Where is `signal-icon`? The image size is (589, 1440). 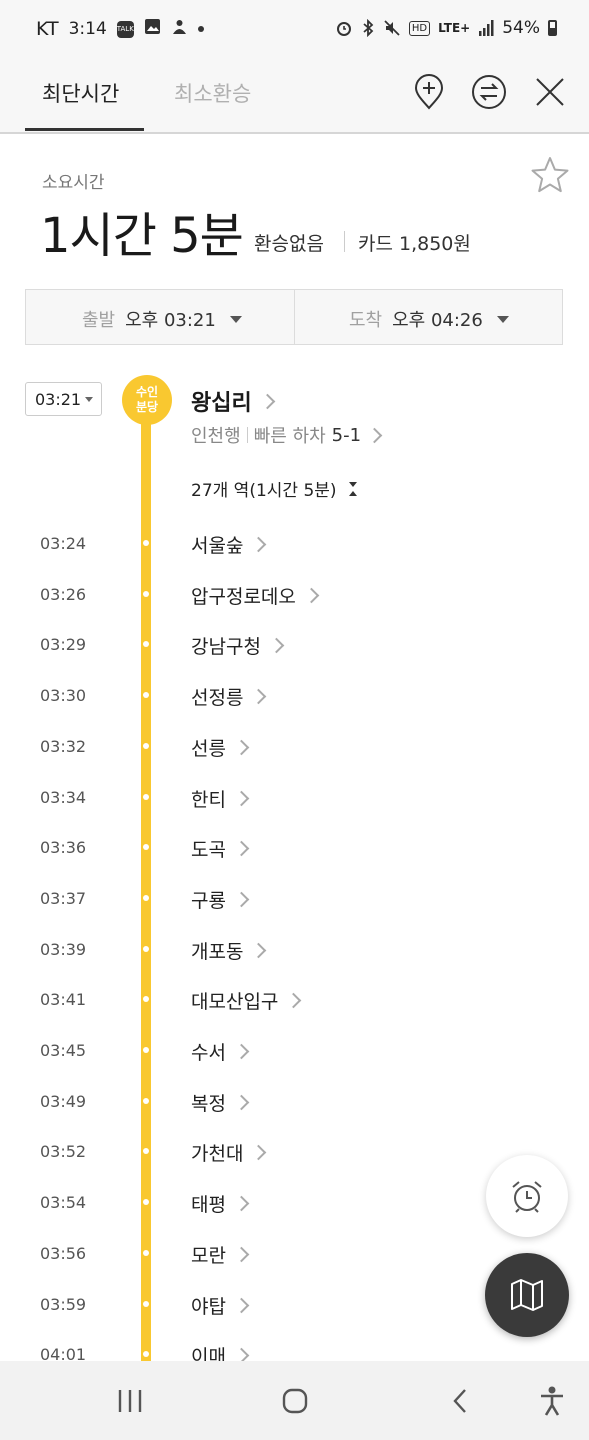
signal-icon is located at coordinates (486, 28).